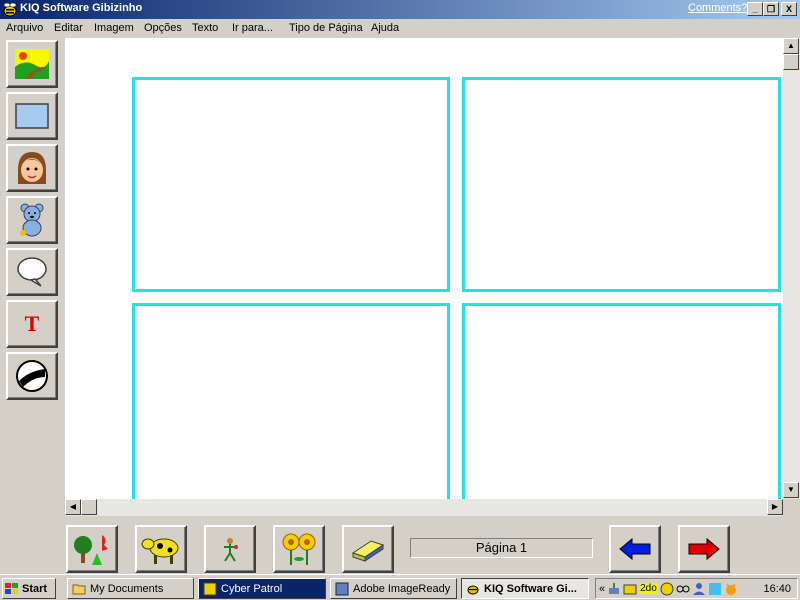  What do you see at coordinates (648, 588) in the screenshot?
I see `todo-tray-icon: 2do` at bounding box center [648, 588].